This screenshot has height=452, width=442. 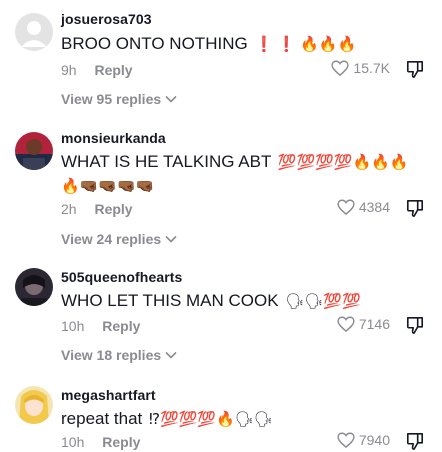 I want to click on comment-emoji: 🔥🤜🏾🤜🏾🤜🏾🤜🏾, so click(x=108, y=186).